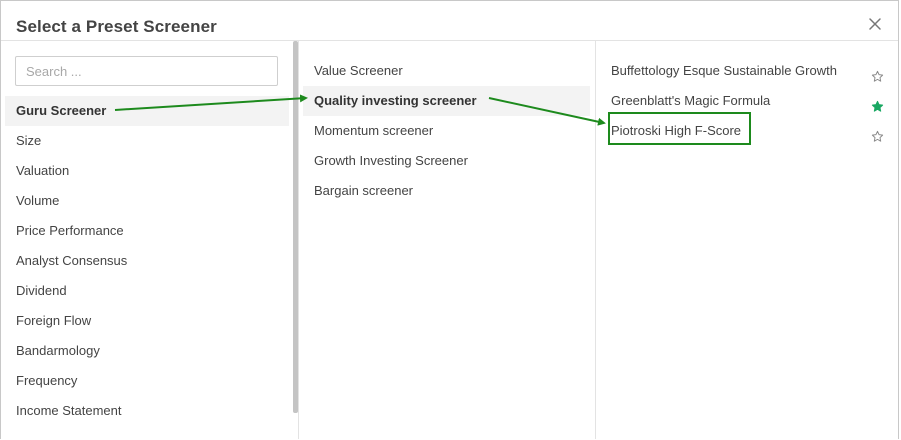  Describe the element at coordinates (446, 71) in the screenshot. I see `subcategory-item-value-screener: Value Screener` at that location.